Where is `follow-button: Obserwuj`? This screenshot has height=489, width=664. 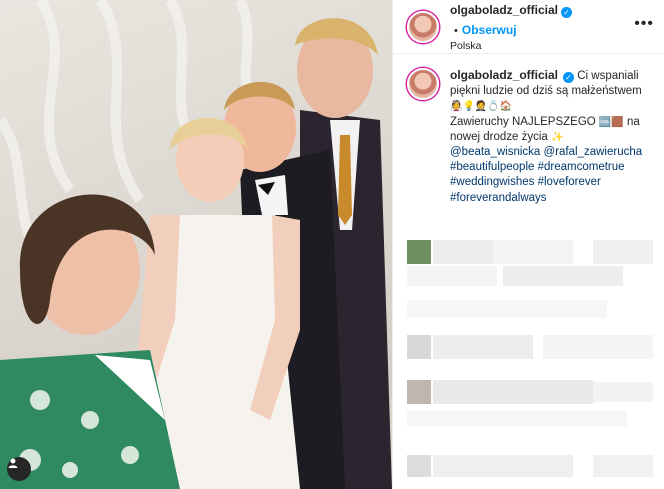
follow-button: Obserwuj is located at coordinates (489, 30).